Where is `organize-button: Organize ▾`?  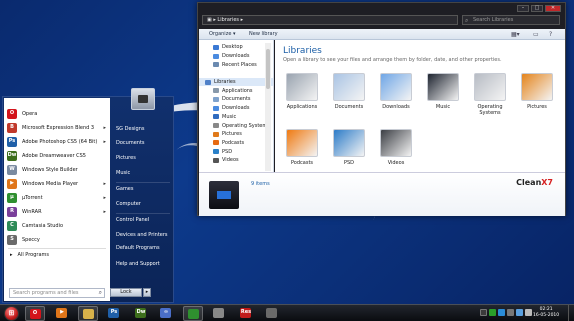 organize-button: Organize ▾ is located at coordinates (222, 34).